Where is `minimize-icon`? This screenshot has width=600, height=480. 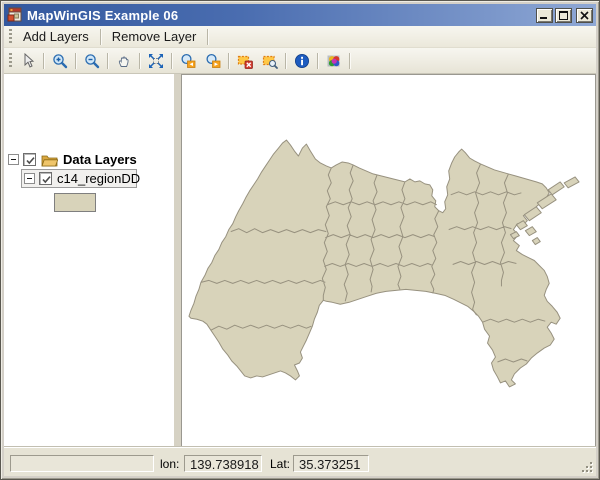 minimize-icon is located at coordinates (543, 17).